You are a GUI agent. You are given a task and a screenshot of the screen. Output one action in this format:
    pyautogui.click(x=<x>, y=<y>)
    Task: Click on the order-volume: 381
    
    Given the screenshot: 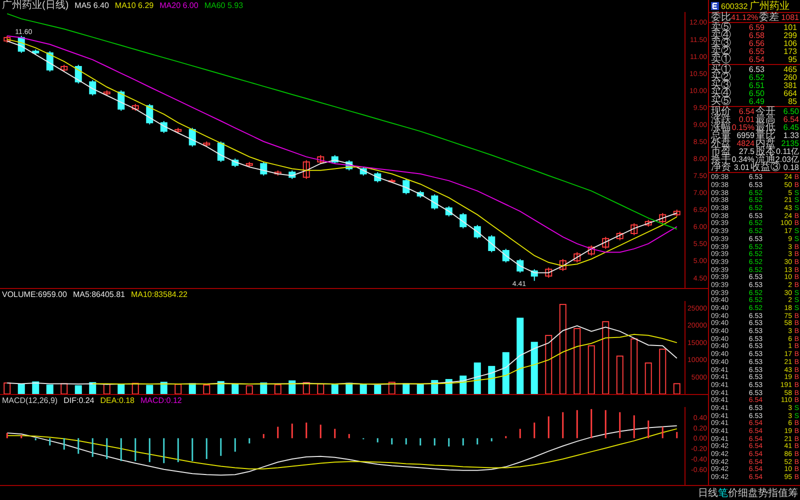 What is the action you would take?
    pyautogui.click(x=790, y=86)
    